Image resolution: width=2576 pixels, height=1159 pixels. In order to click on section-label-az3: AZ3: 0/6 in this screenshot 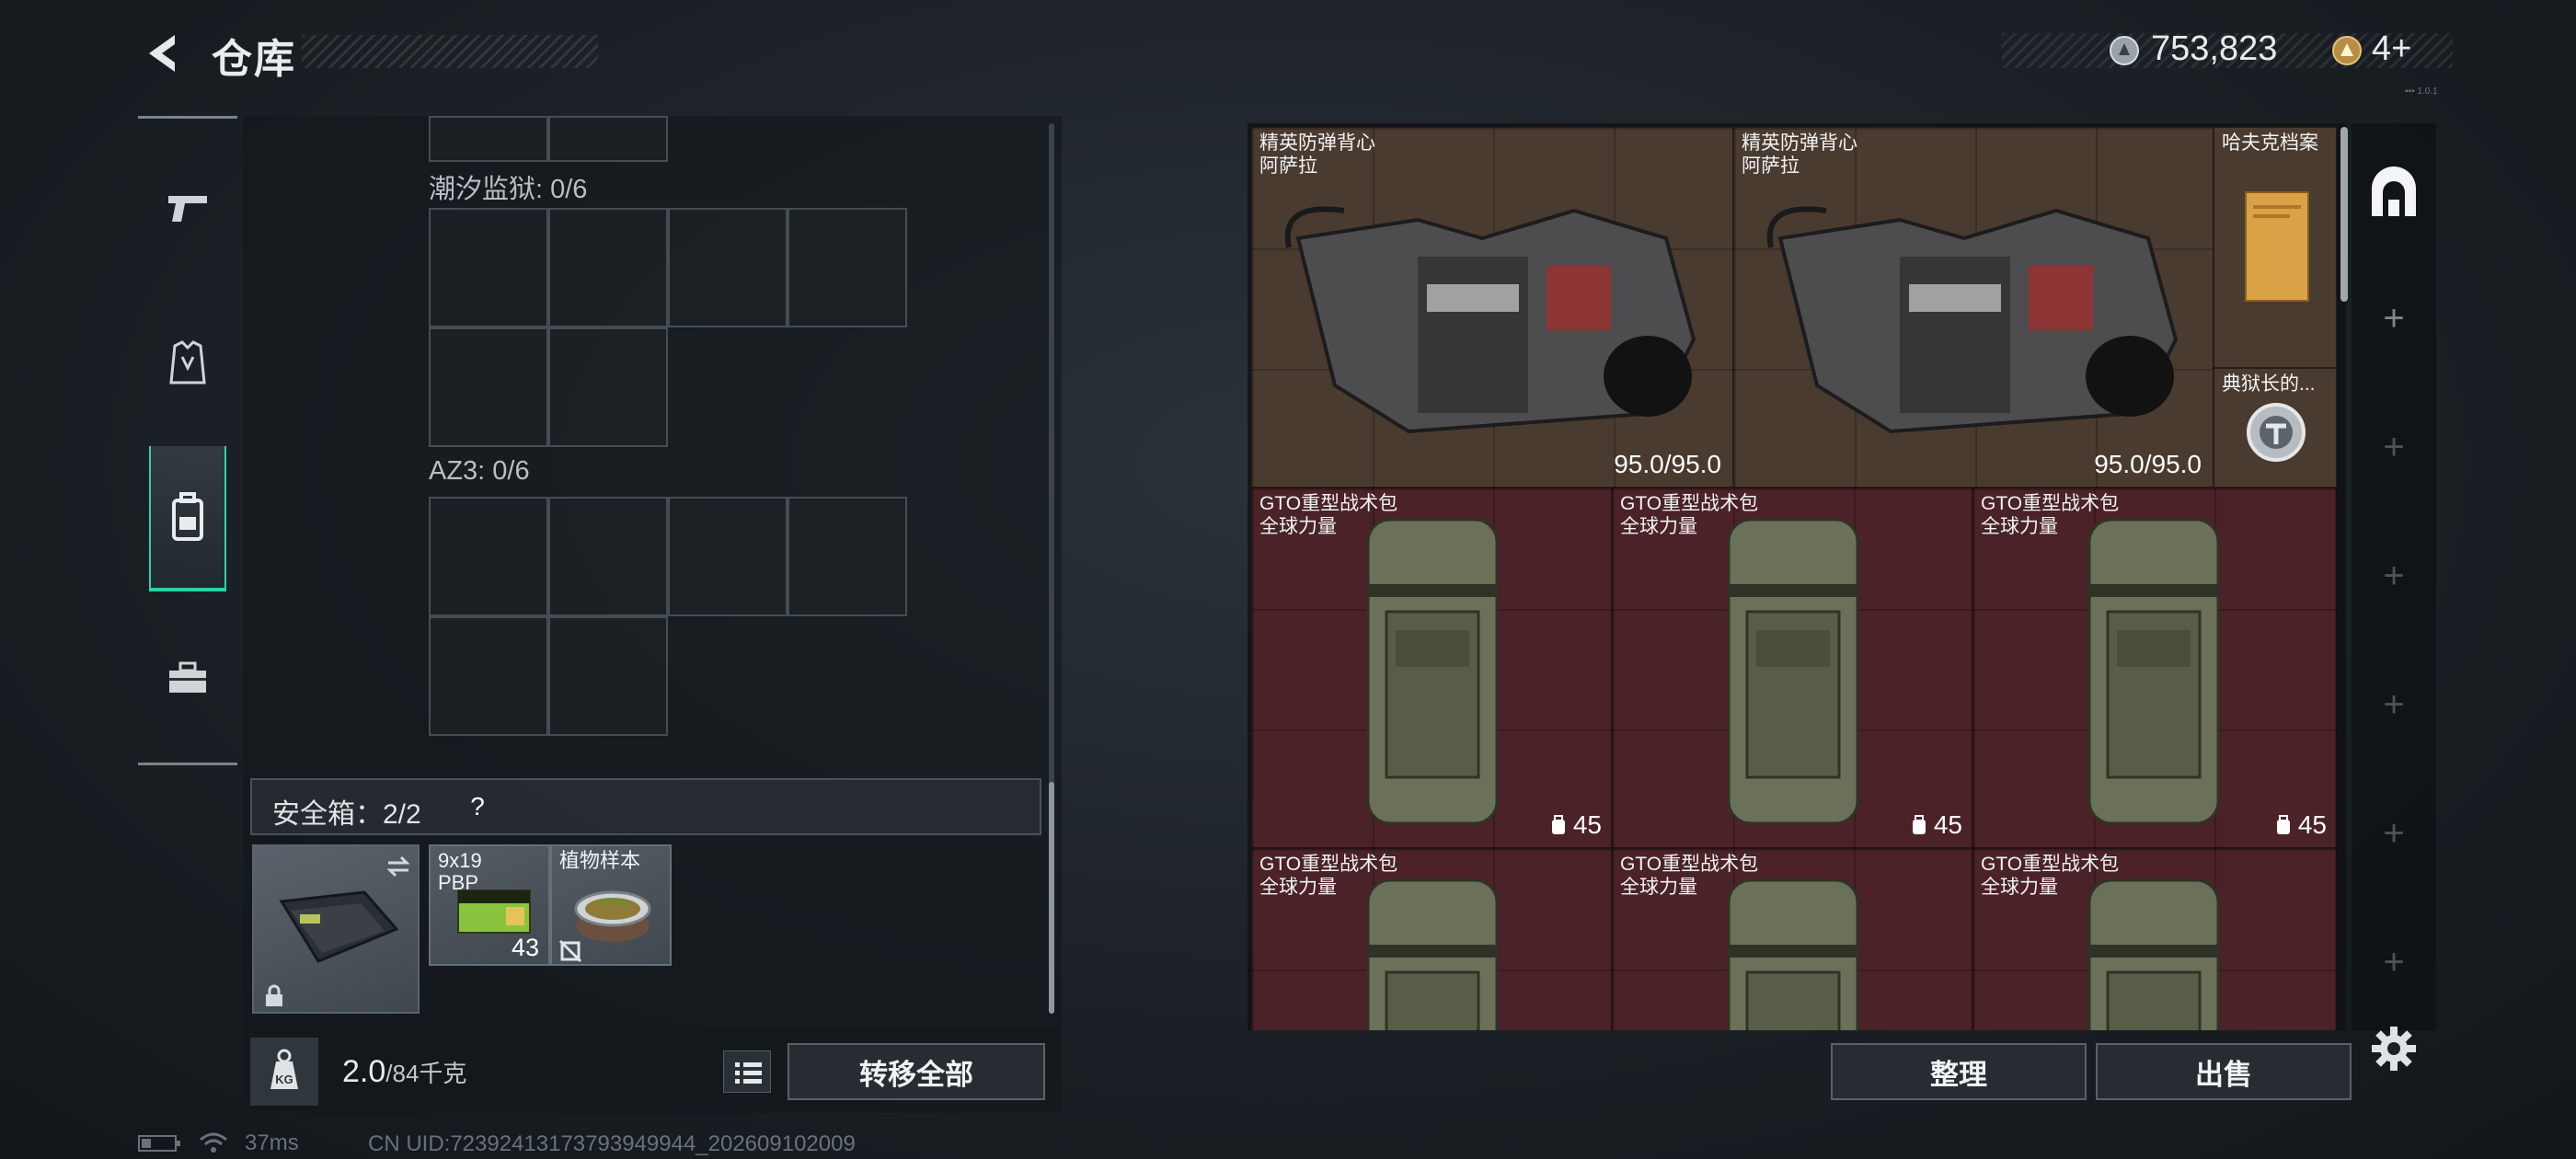, I will do `click(479, 471)`.